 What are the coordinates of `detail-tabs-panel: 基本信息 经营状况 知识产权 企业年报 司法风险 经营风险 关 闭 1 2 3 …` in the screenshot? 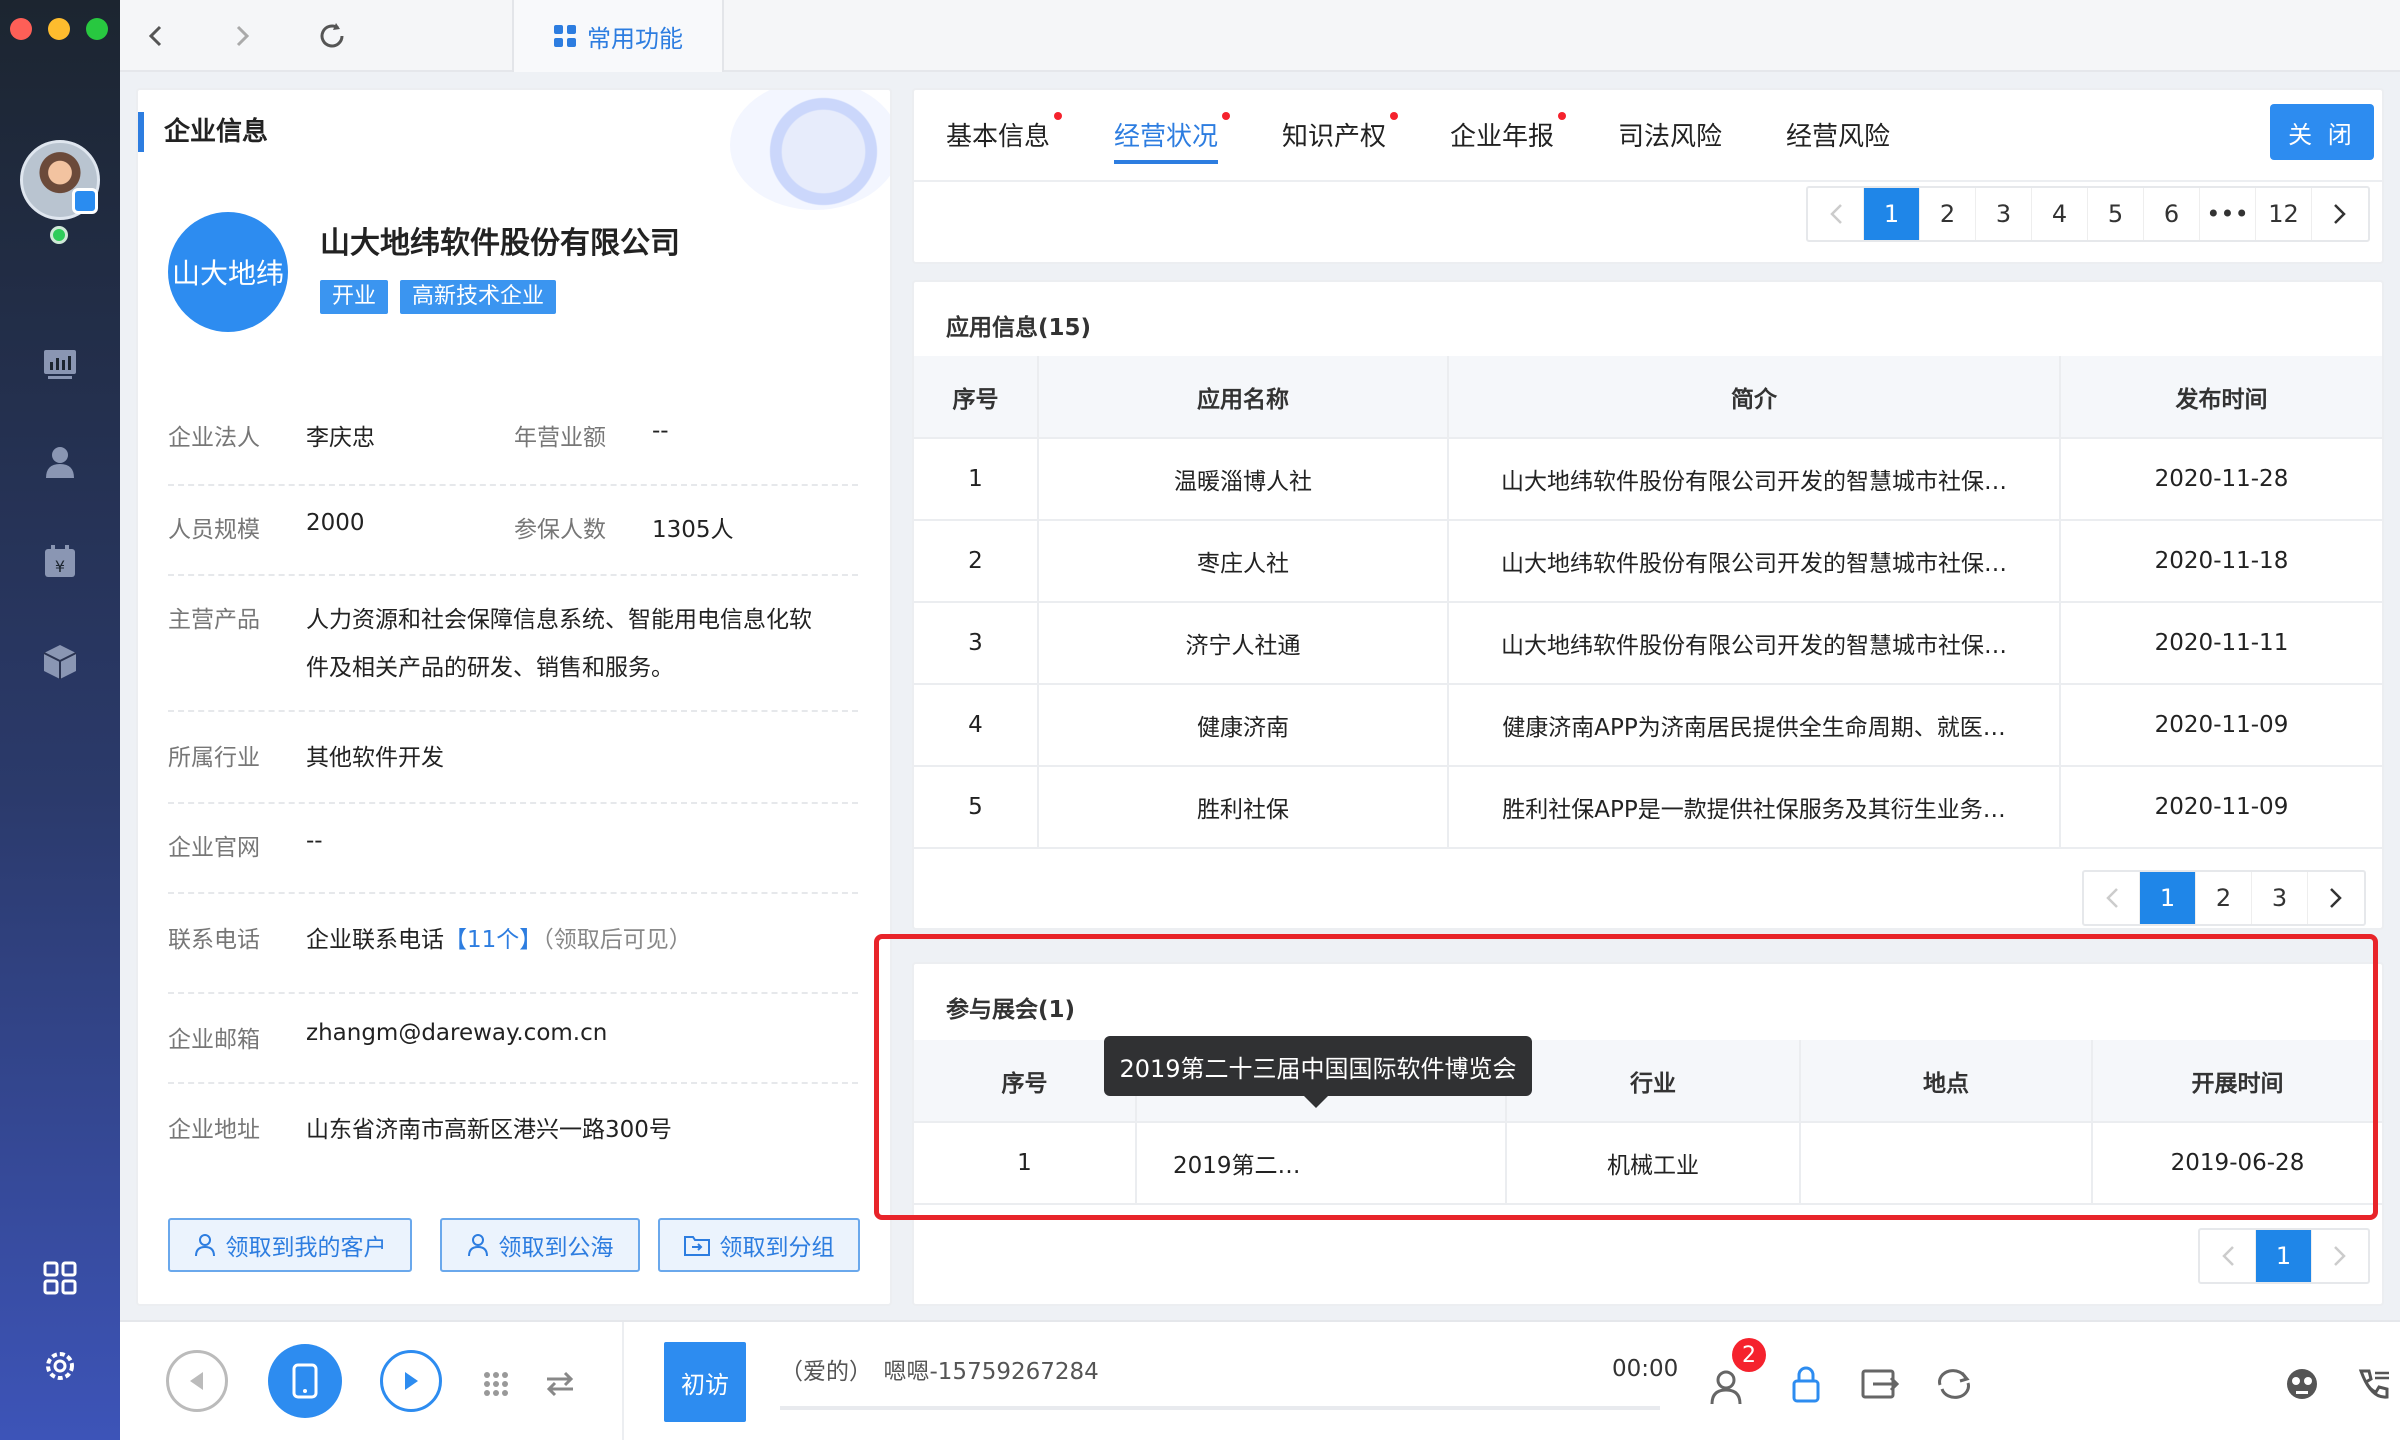 It's located at (1648, 176).